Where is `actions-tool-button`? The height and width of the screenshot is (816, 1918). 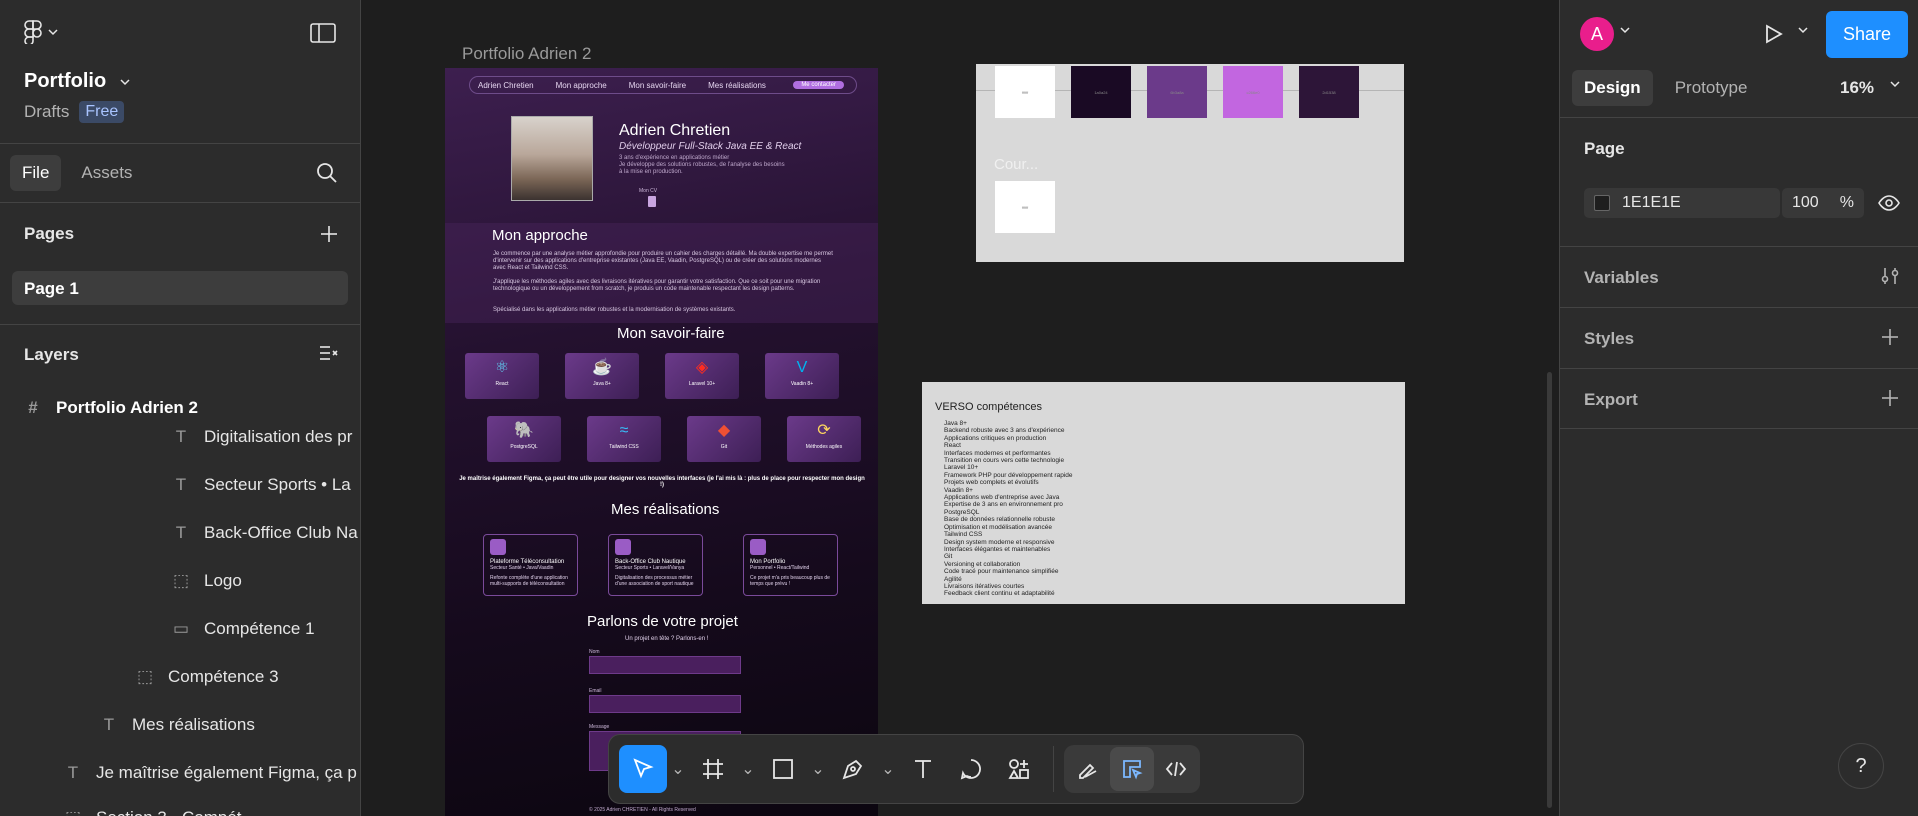 actions-tool-button is located at coordinates (1019, 769).